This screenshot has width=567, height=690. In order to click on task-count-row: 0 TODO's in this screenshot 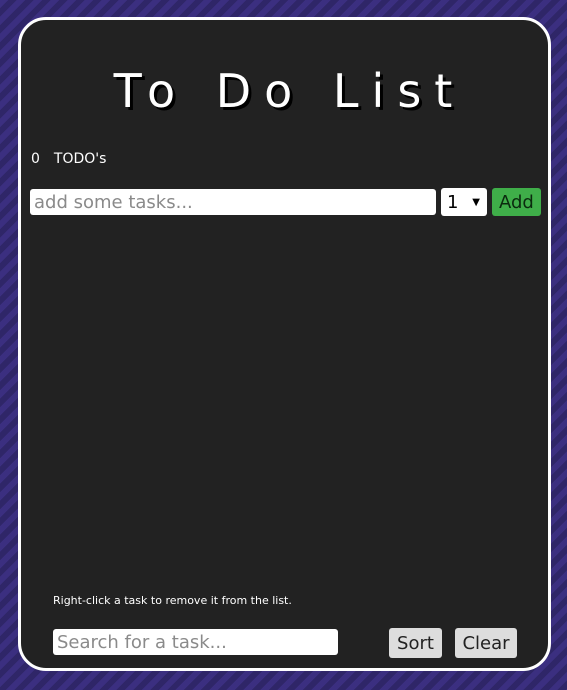, I will do `click(68, 159)`.